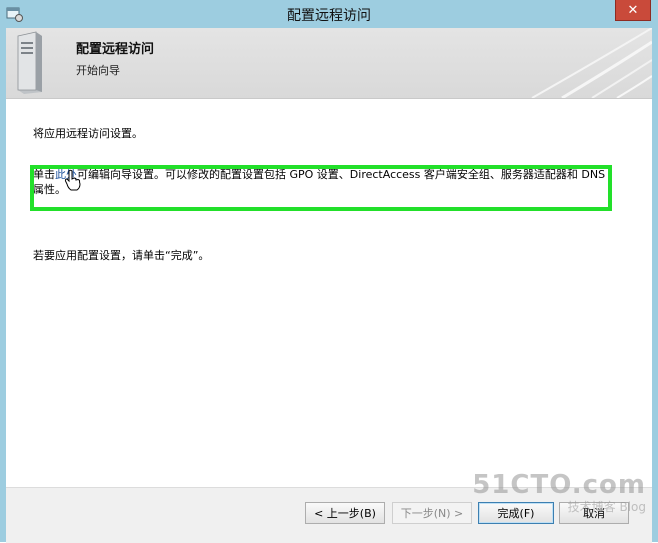  I want to click on intro-text: 将应用远程访问设置。, so click(88, 133).